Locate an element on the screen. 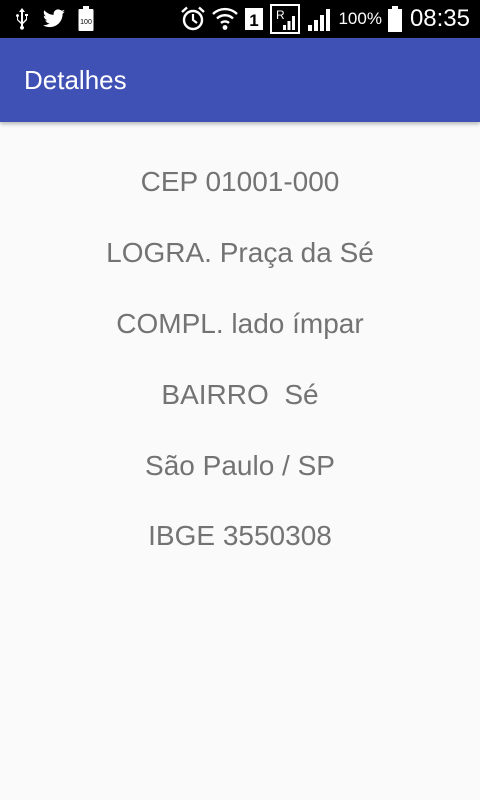 The height and width of the screenshot is (800, 480). battery-notification-label: 100 is located at coordinates (86, 22).